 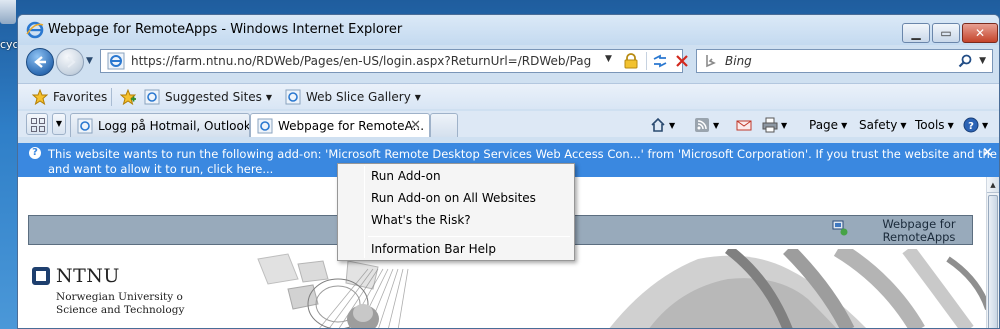 I want to click on suggested-sites-link: Suggested Sites ▼, so click(x=208, y=97).